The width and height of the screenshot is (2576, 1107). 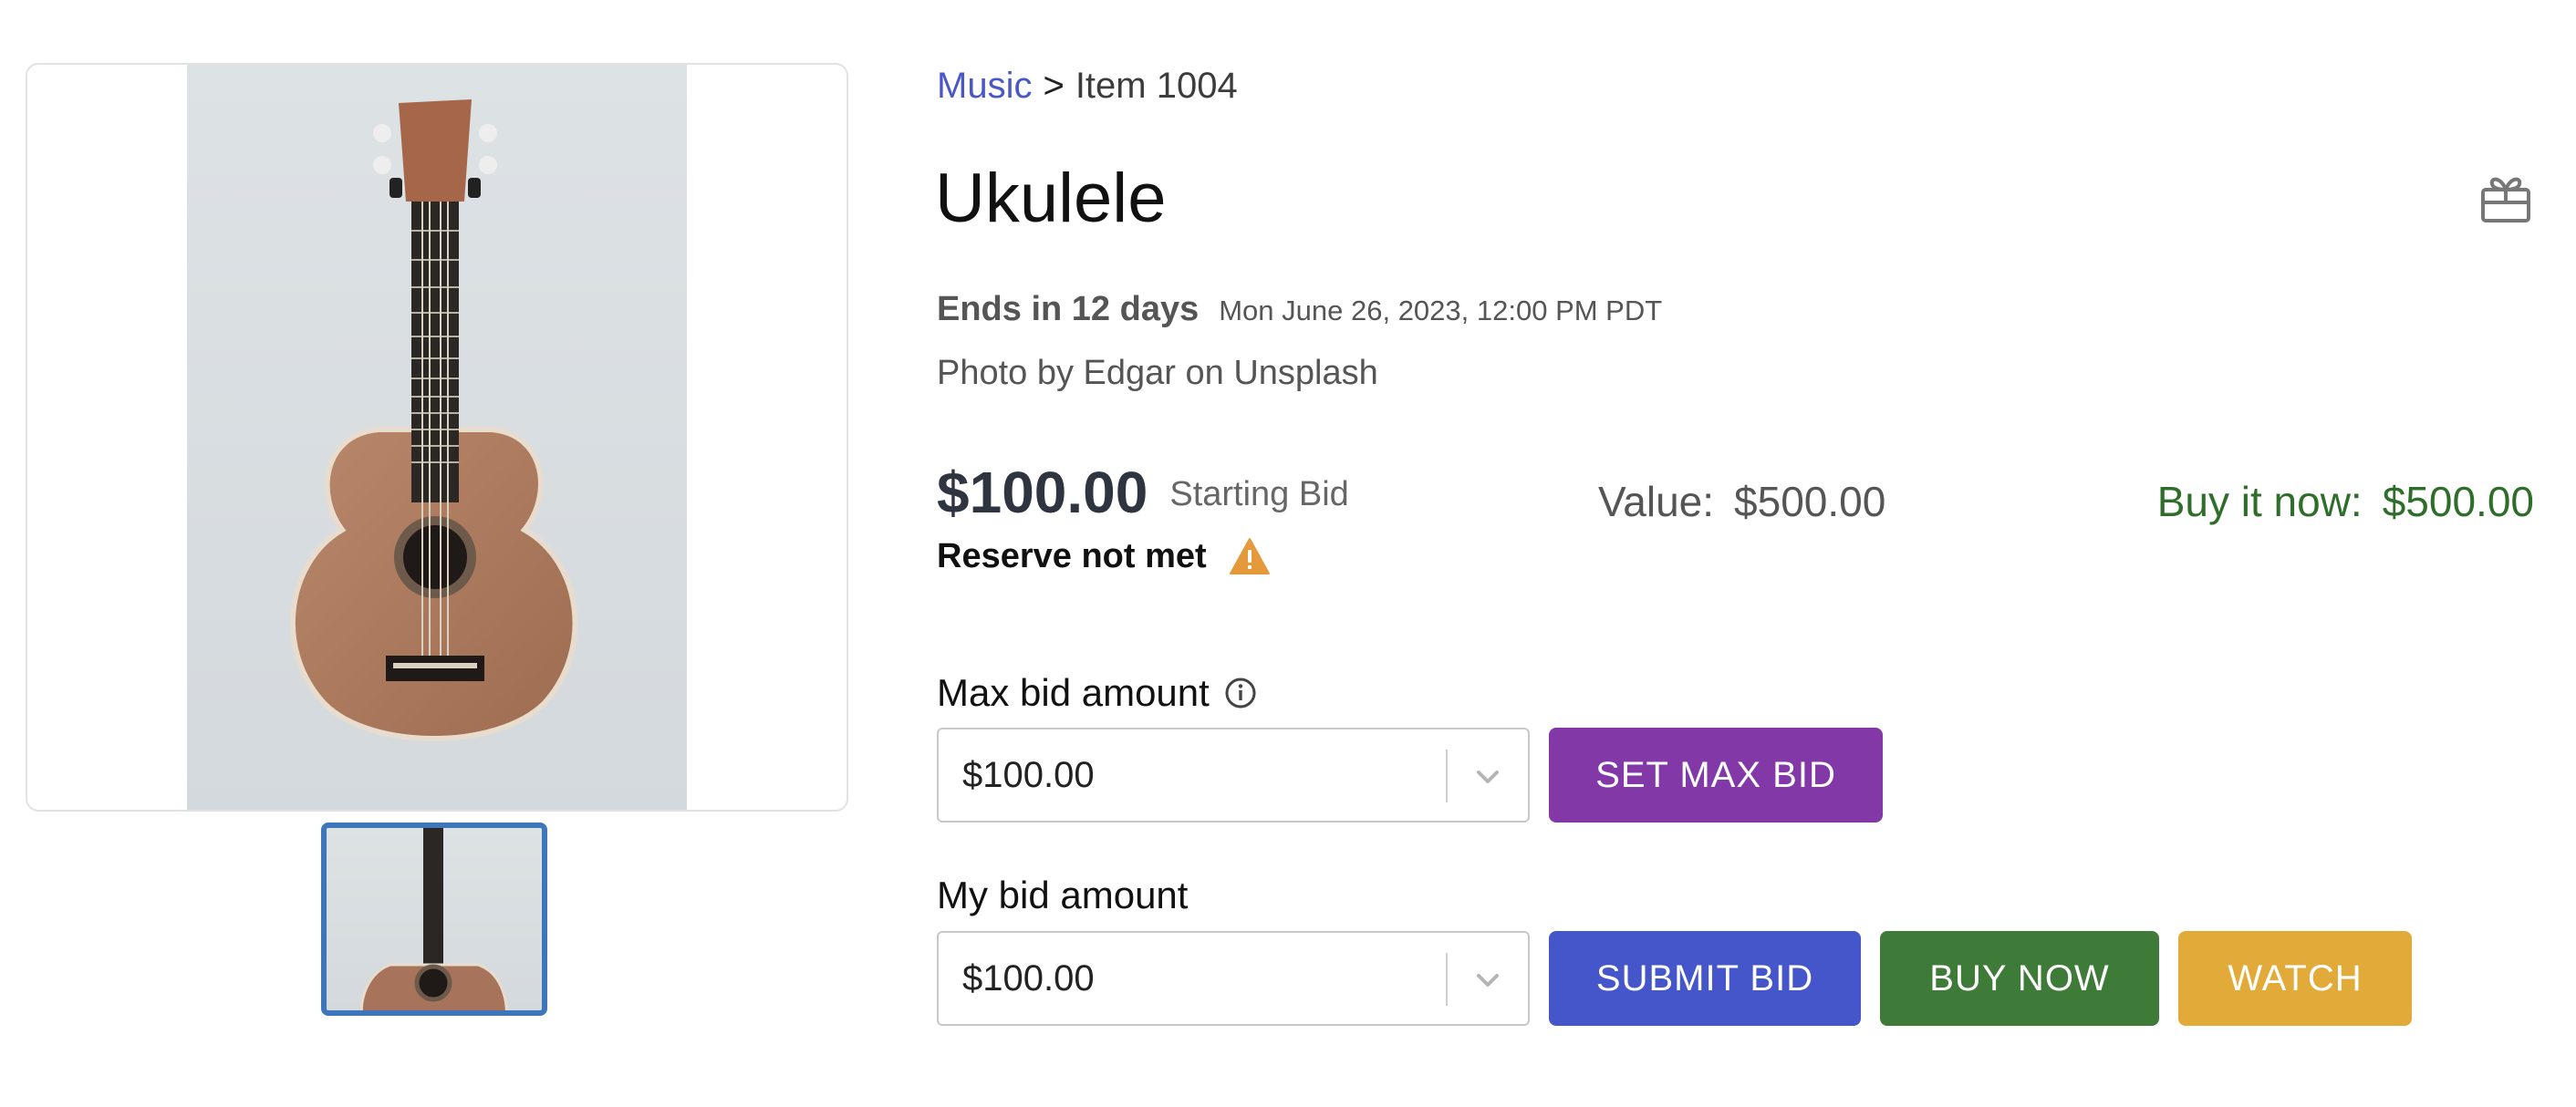 I want to click on ukulele-illustration, so click(x=433, y=420).